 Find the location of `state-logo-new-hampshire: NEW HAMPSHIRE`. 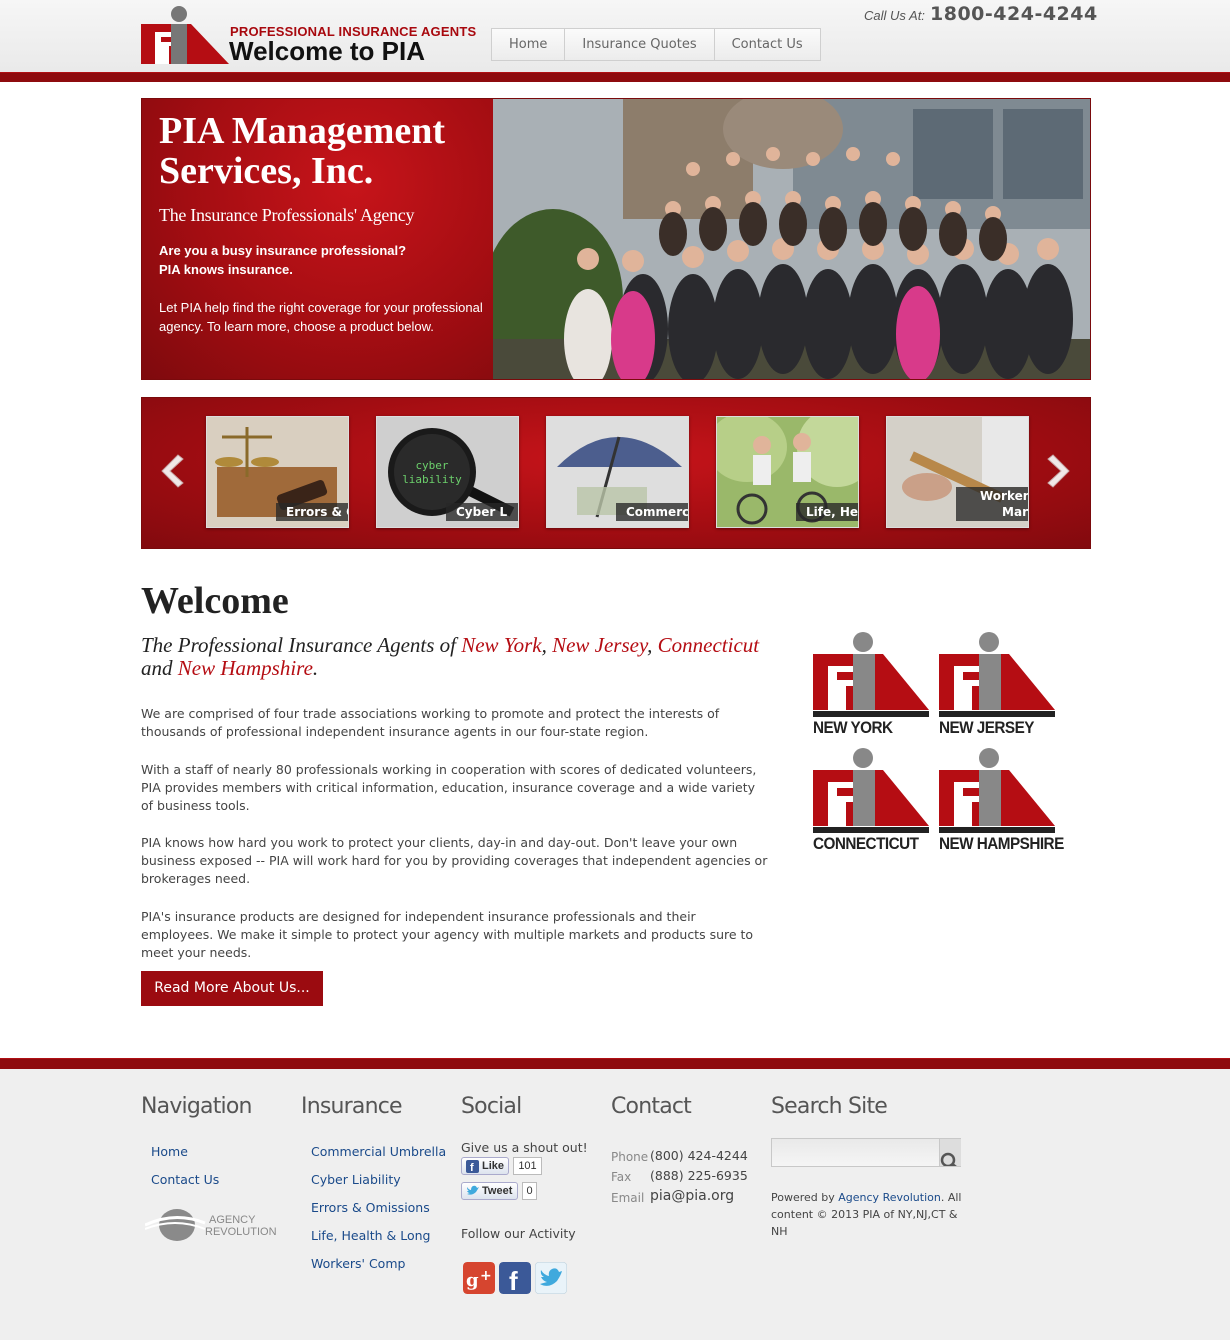

state-logo-new-hampshire: NEW HAMPSHIRE is located at coordinates (1001, 803).